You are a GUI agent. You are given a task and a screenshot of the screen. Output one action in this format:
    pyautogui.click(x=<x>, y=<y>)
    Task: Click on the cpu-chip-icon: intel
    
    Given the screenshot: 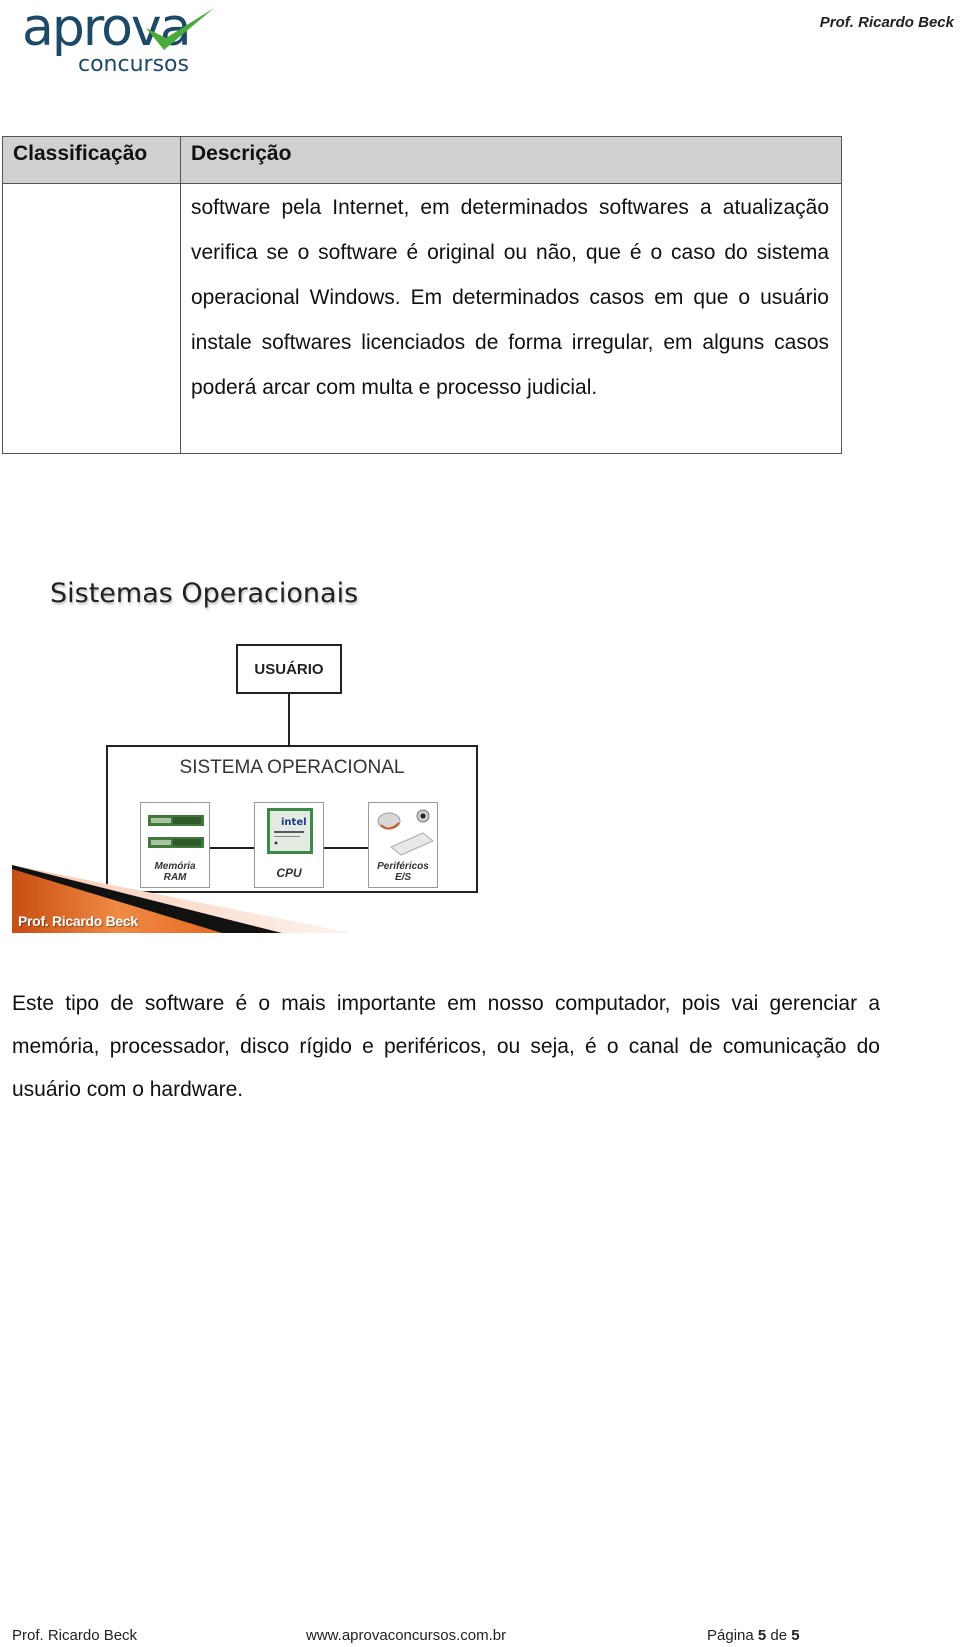 What is the action you would take?
    pyautogui.click(x=290, y=831)
    